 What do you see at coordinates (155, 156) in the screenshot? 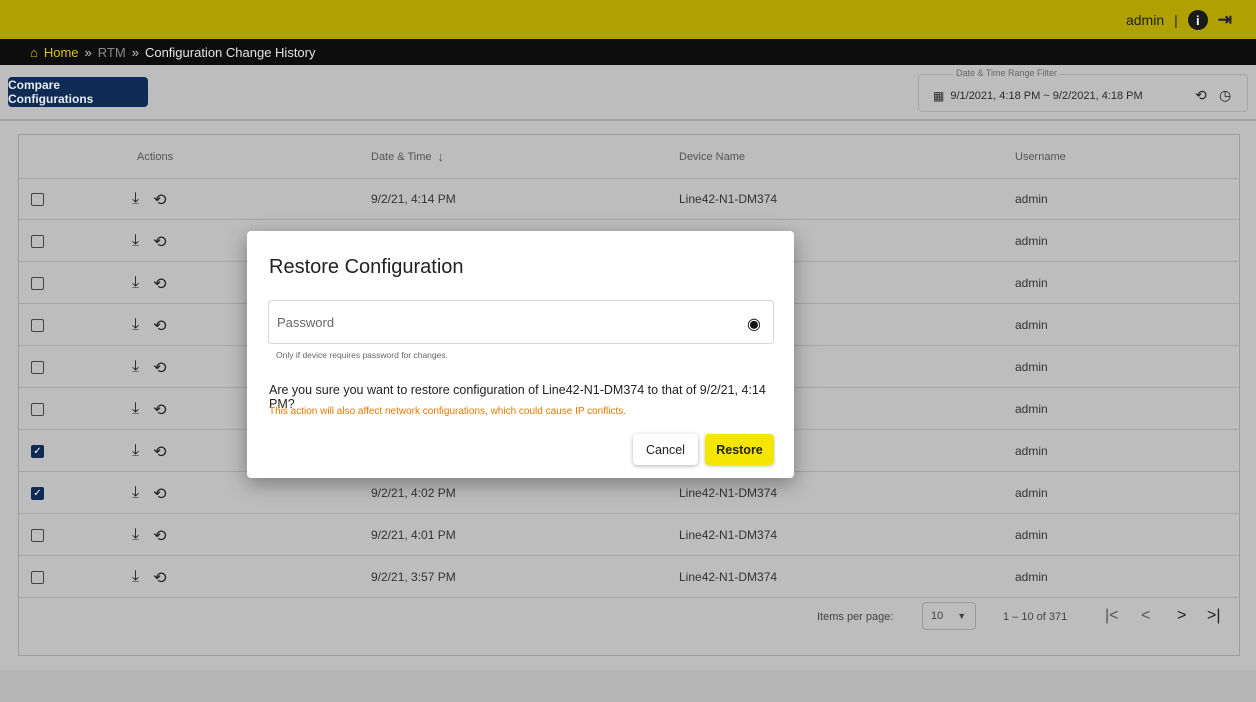
I see `header-actions: Actions` at bounding box center [155, 156].